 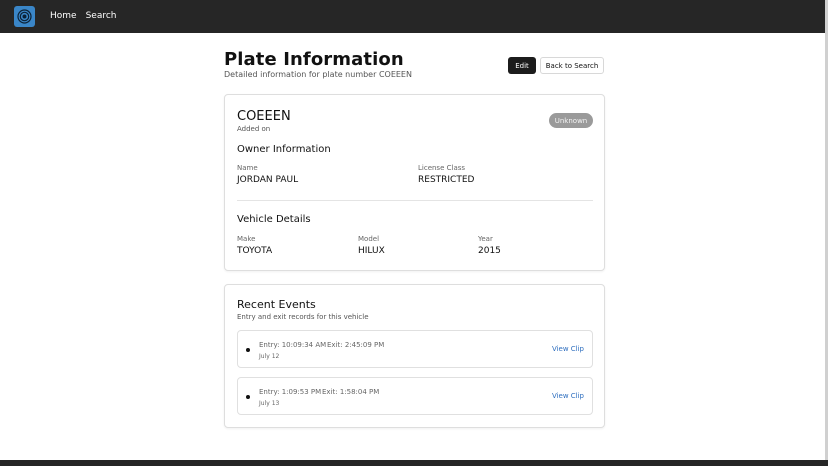 What do you see at coordinates (247, 168) in the screenshot?
I see `owner-name-label: Name` at bounding box center [247, 168].